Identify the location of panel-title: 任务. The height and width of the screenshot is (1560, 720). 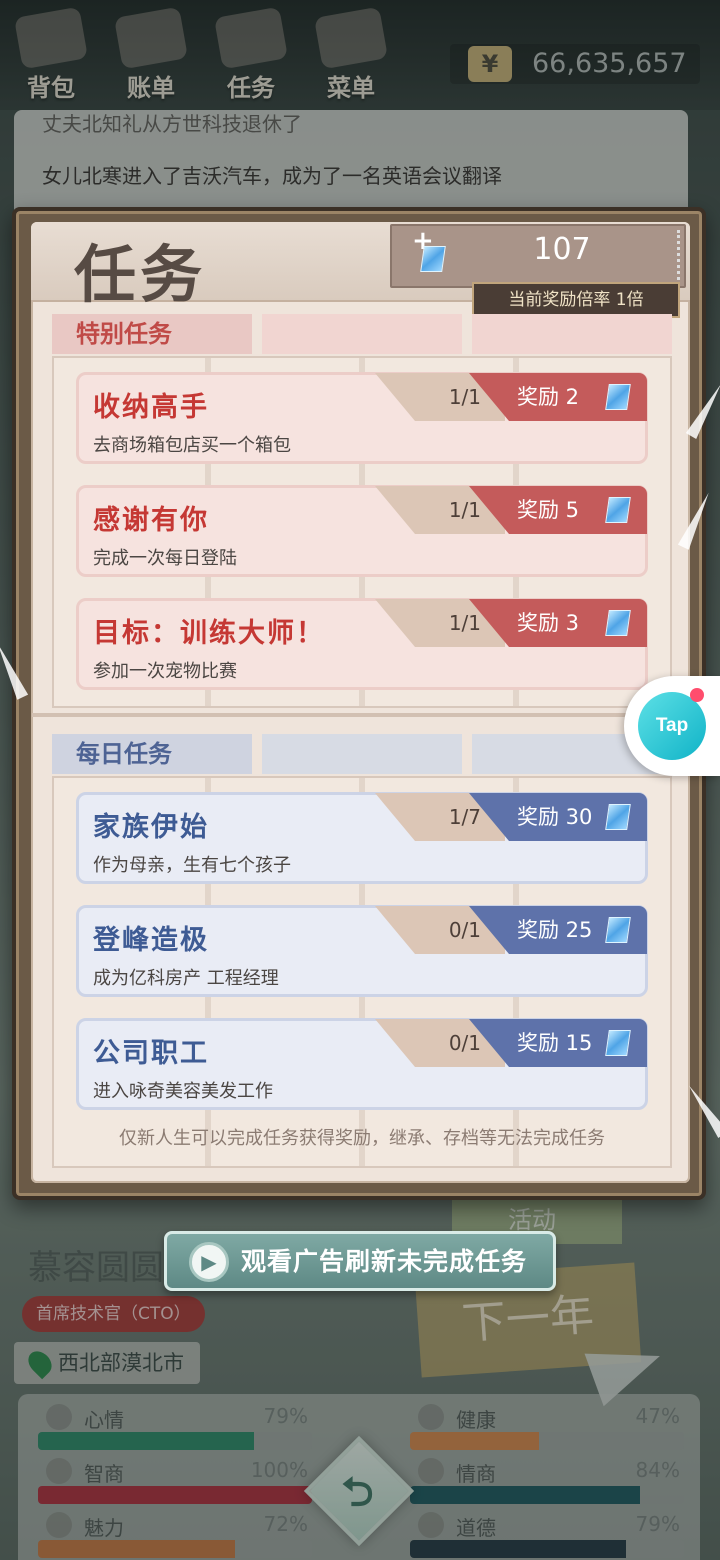
(140, 274).